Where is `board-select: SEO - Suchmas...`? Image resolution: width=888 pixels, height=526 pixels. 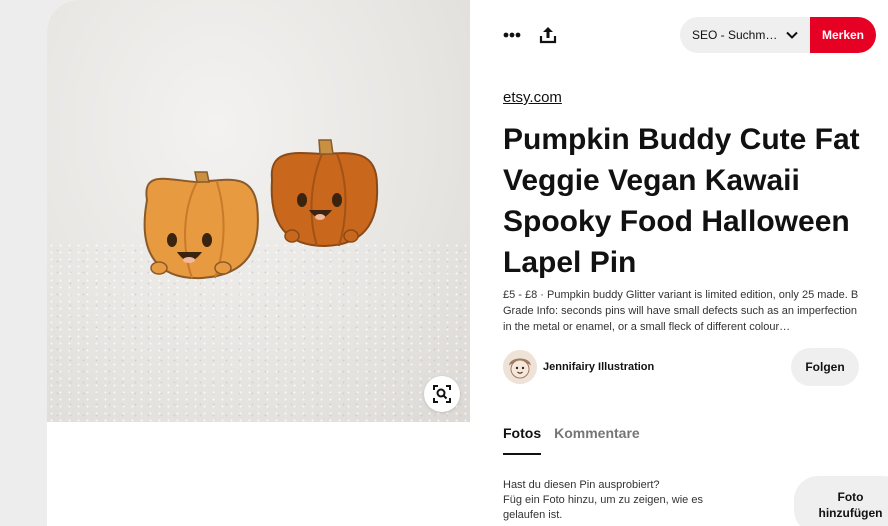
board-select: SEO - Suchmas... is located at coordinates (745, 35).